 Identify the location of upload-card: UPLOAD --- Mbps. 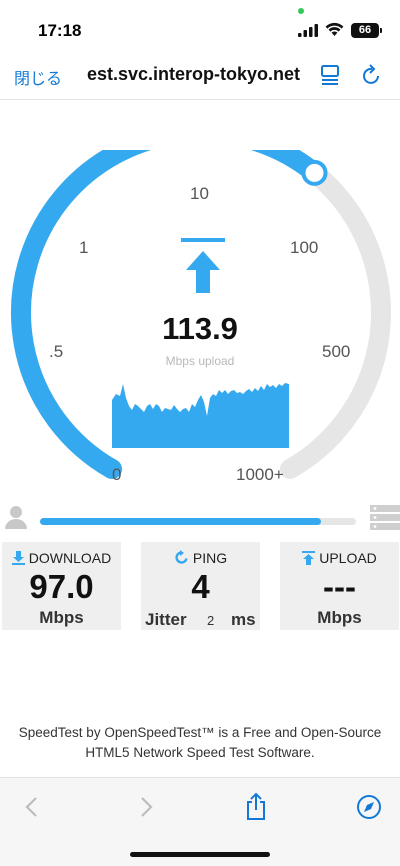
(339, 586).